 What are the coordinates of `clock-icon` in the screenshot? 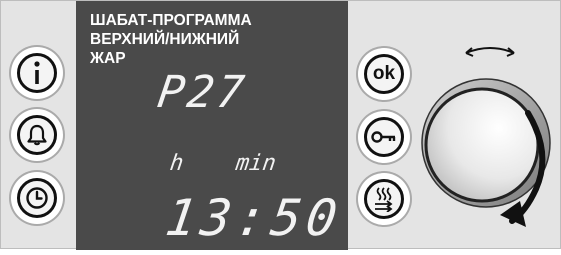 It's located at (37, 198).